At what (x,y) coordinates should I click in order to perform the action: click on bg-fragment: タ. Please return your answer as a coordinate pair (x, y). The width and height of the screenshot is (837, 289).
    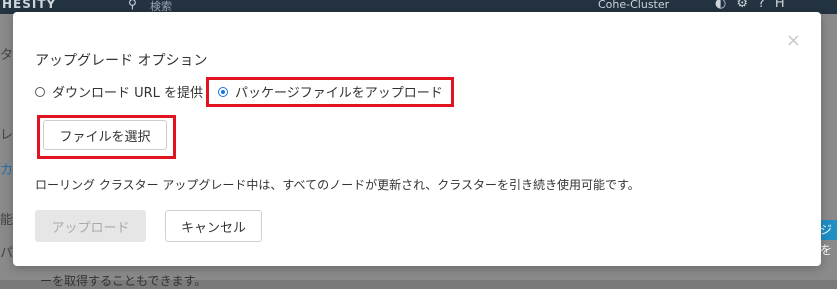
    Looking at the image, I should click on (7, 55).